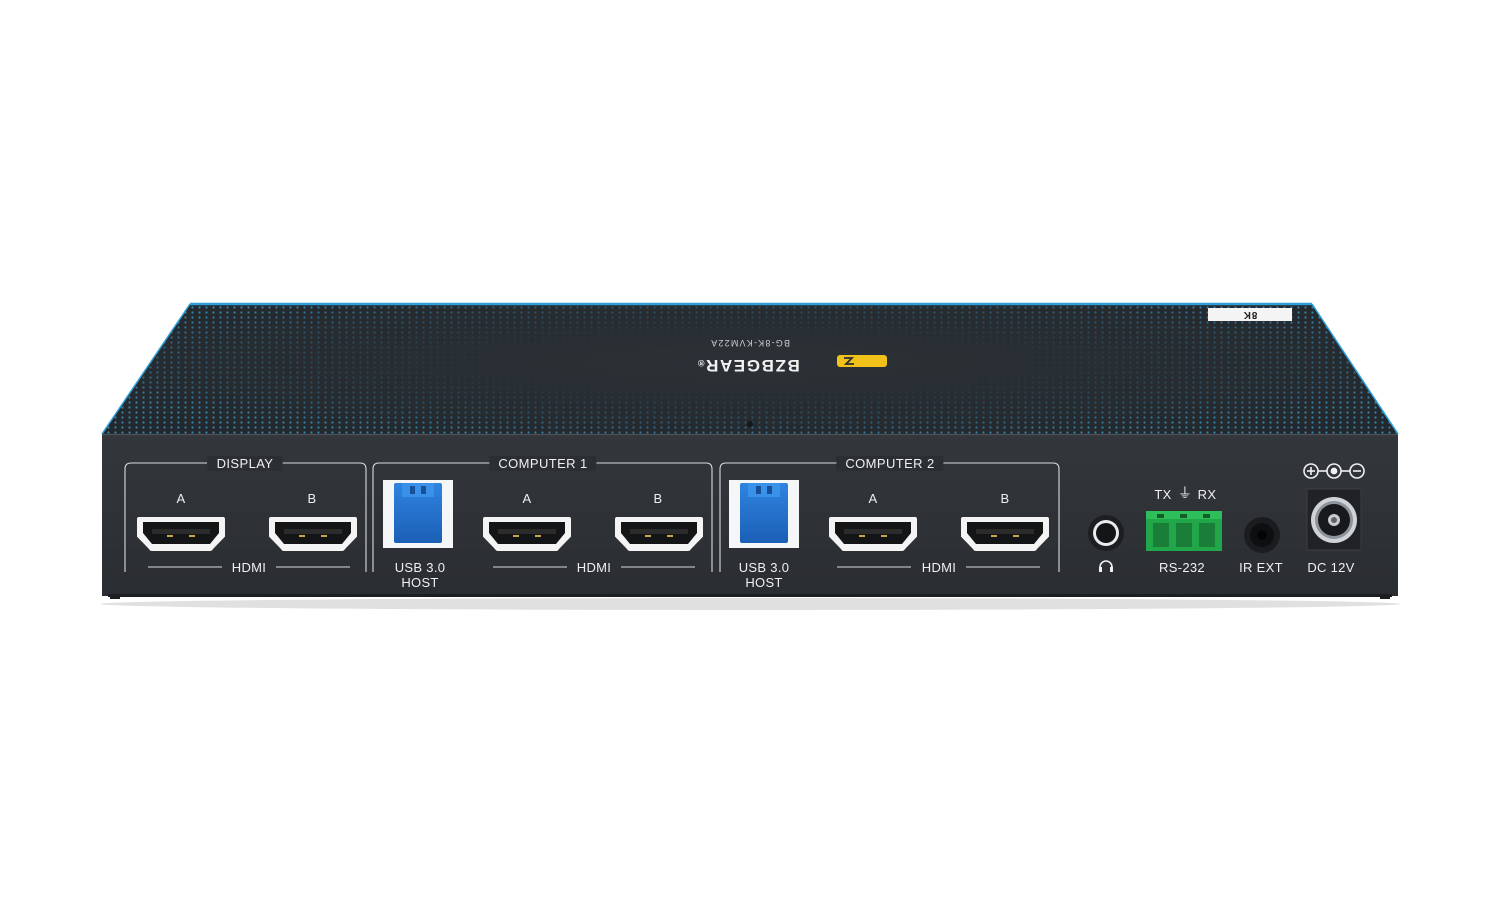 Image resolution: width=1500 pixels, height=905 pixels. I want to click on rs232-ground-label: ⏚, so click(1185, 493).